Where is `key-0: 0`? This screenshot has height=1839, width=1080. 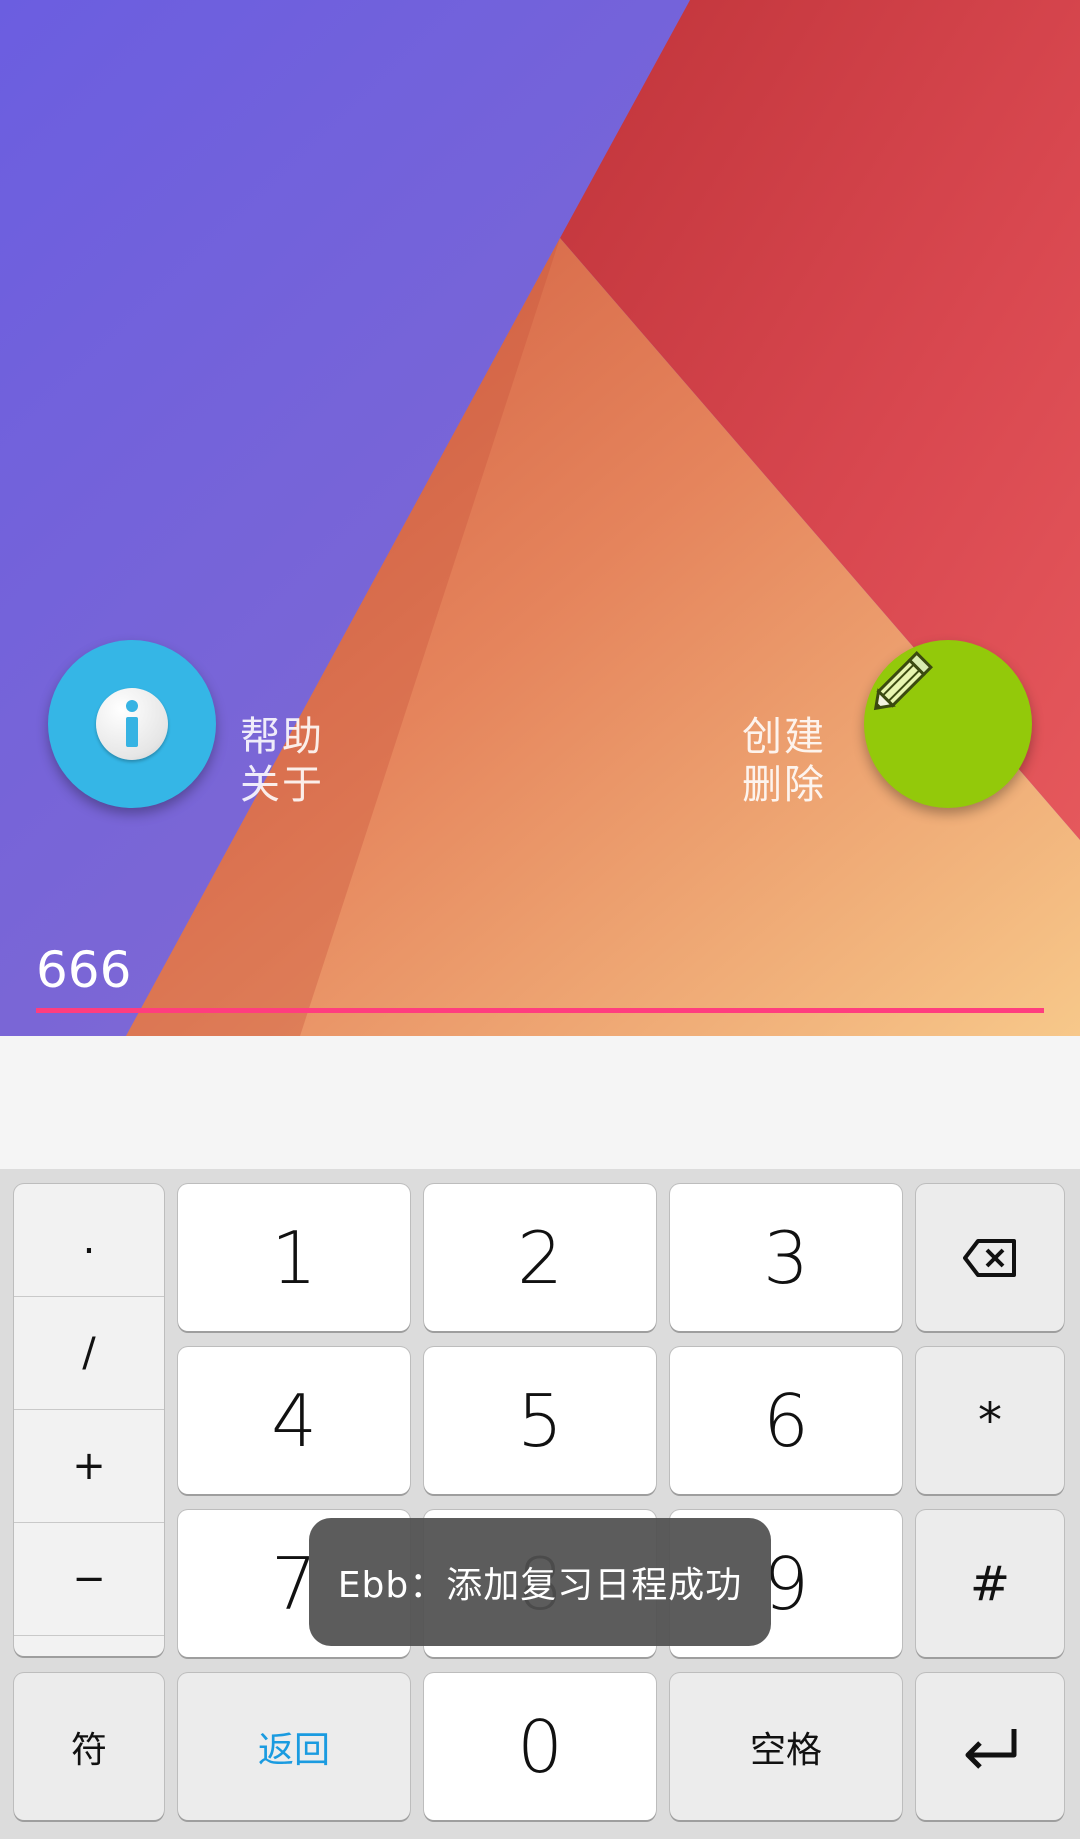 key-0: 0 is located at coordinates (540, 1746).